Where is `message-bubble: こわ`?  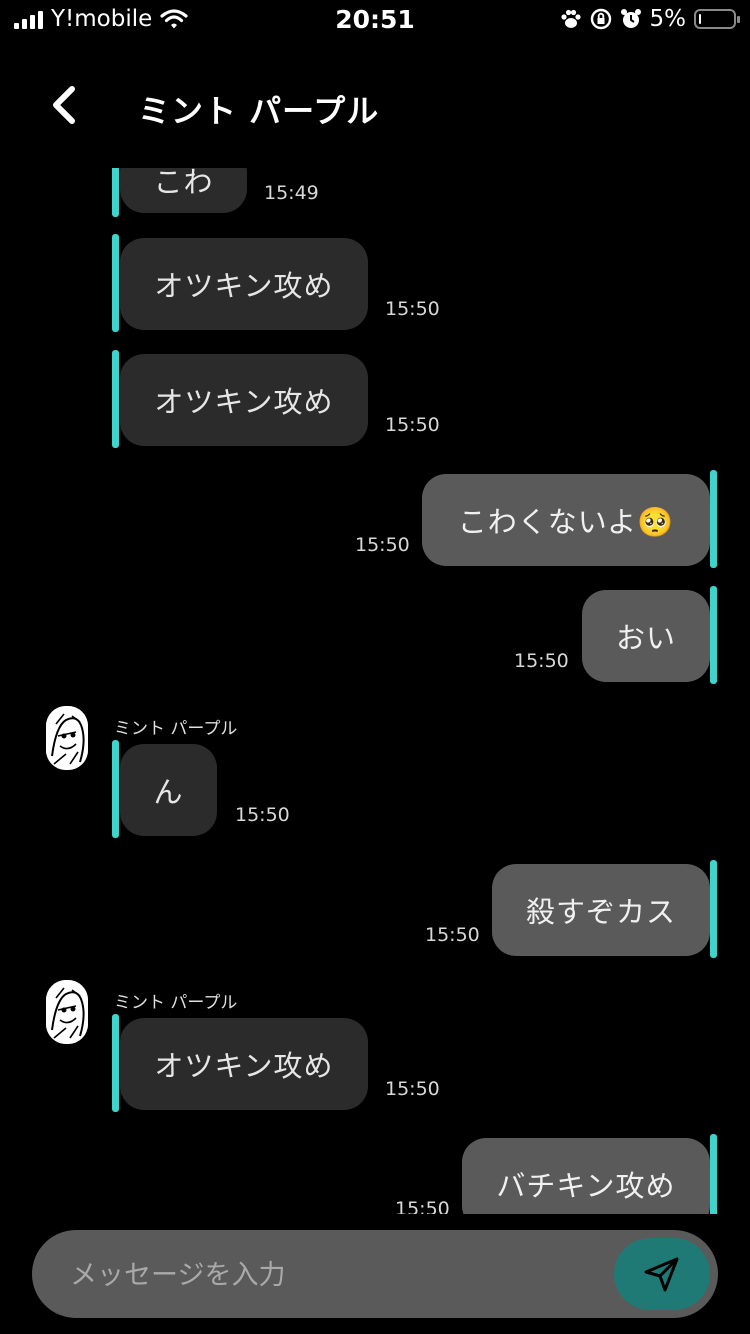 message-bubble: こわ is located at coordinates (183, 190).